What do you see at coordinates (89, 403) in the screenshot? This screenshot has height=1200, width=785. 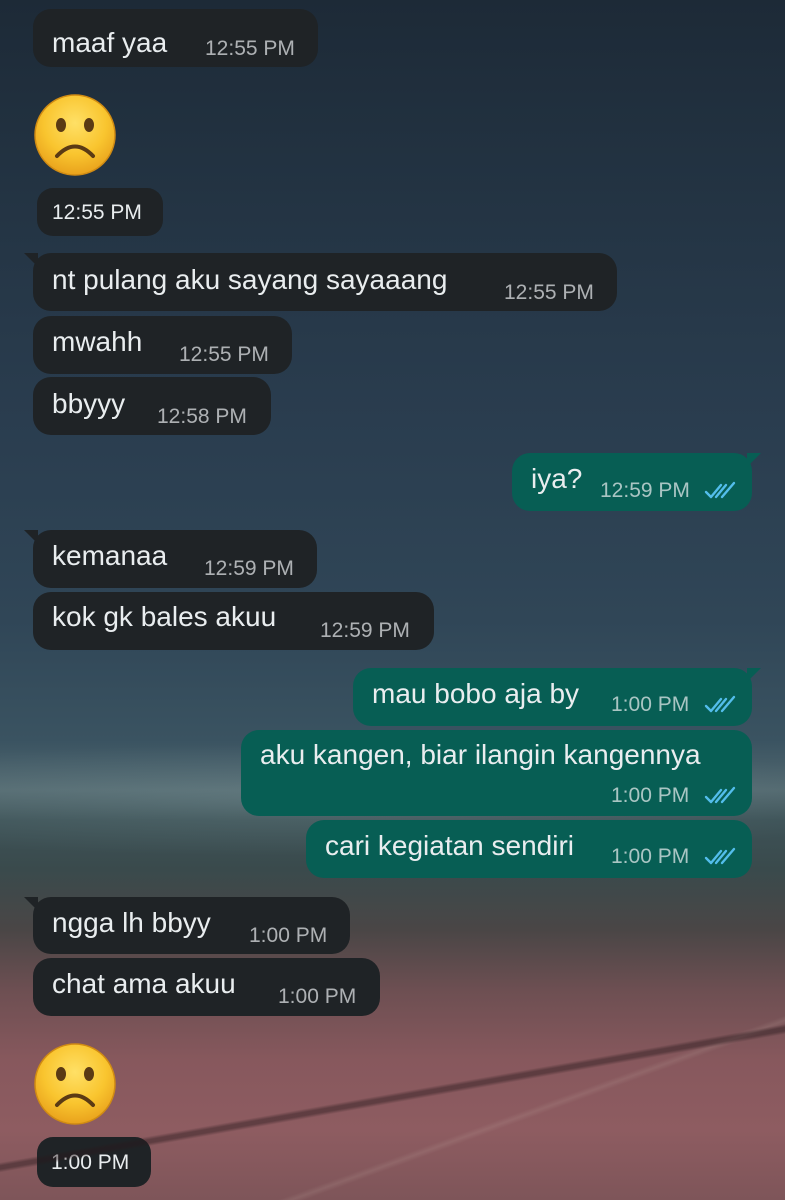 I see `message-text: bbyyy` at bounding box center [89, 403].